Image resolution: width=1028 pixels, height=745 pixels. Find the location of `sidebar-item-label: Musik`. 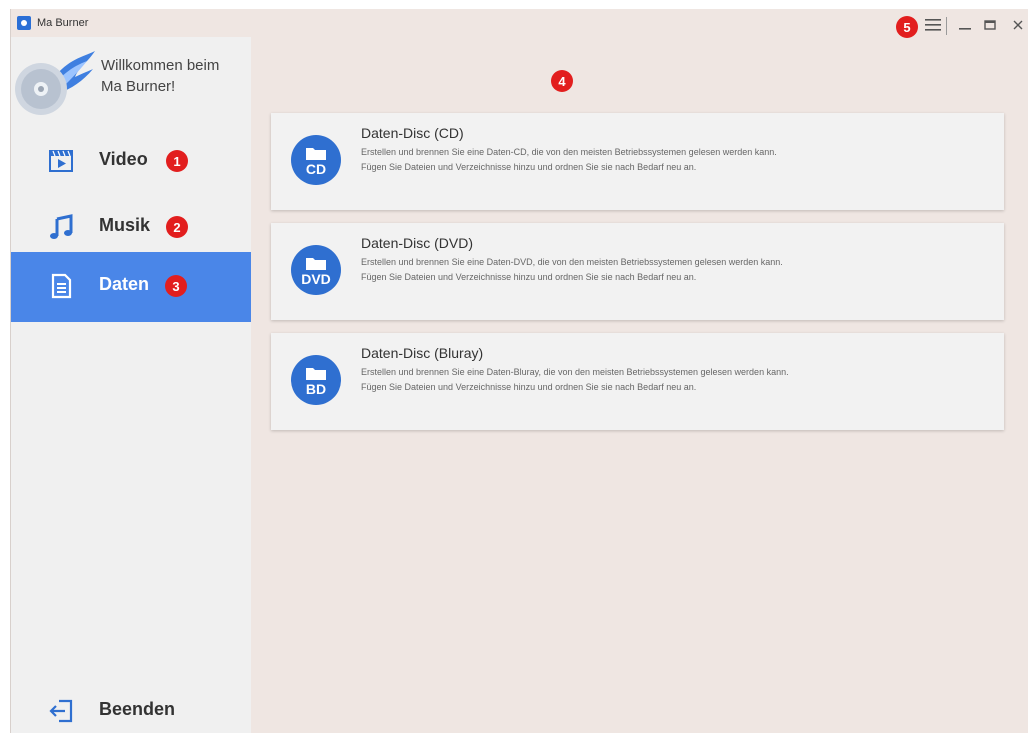

sidebar-item-label: Musik is located at coordinates (125, 225).